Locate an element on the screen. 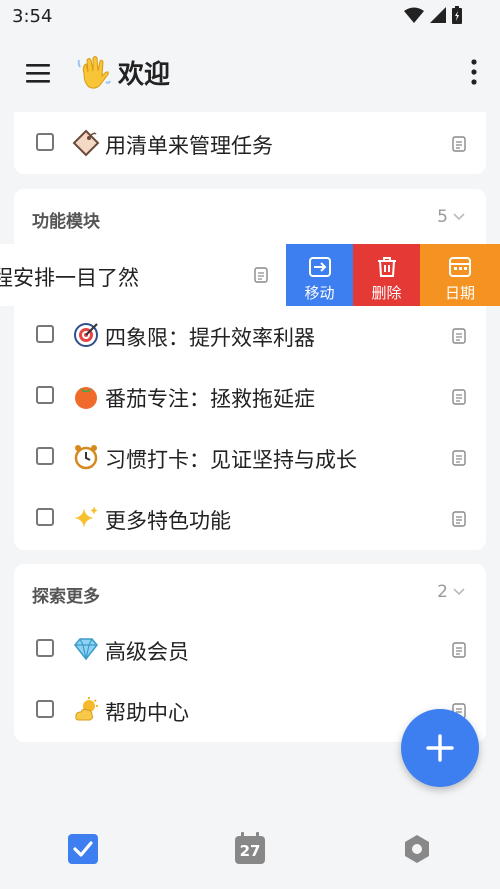  date-action-button: 日期 is located at coordinates (460, 275).